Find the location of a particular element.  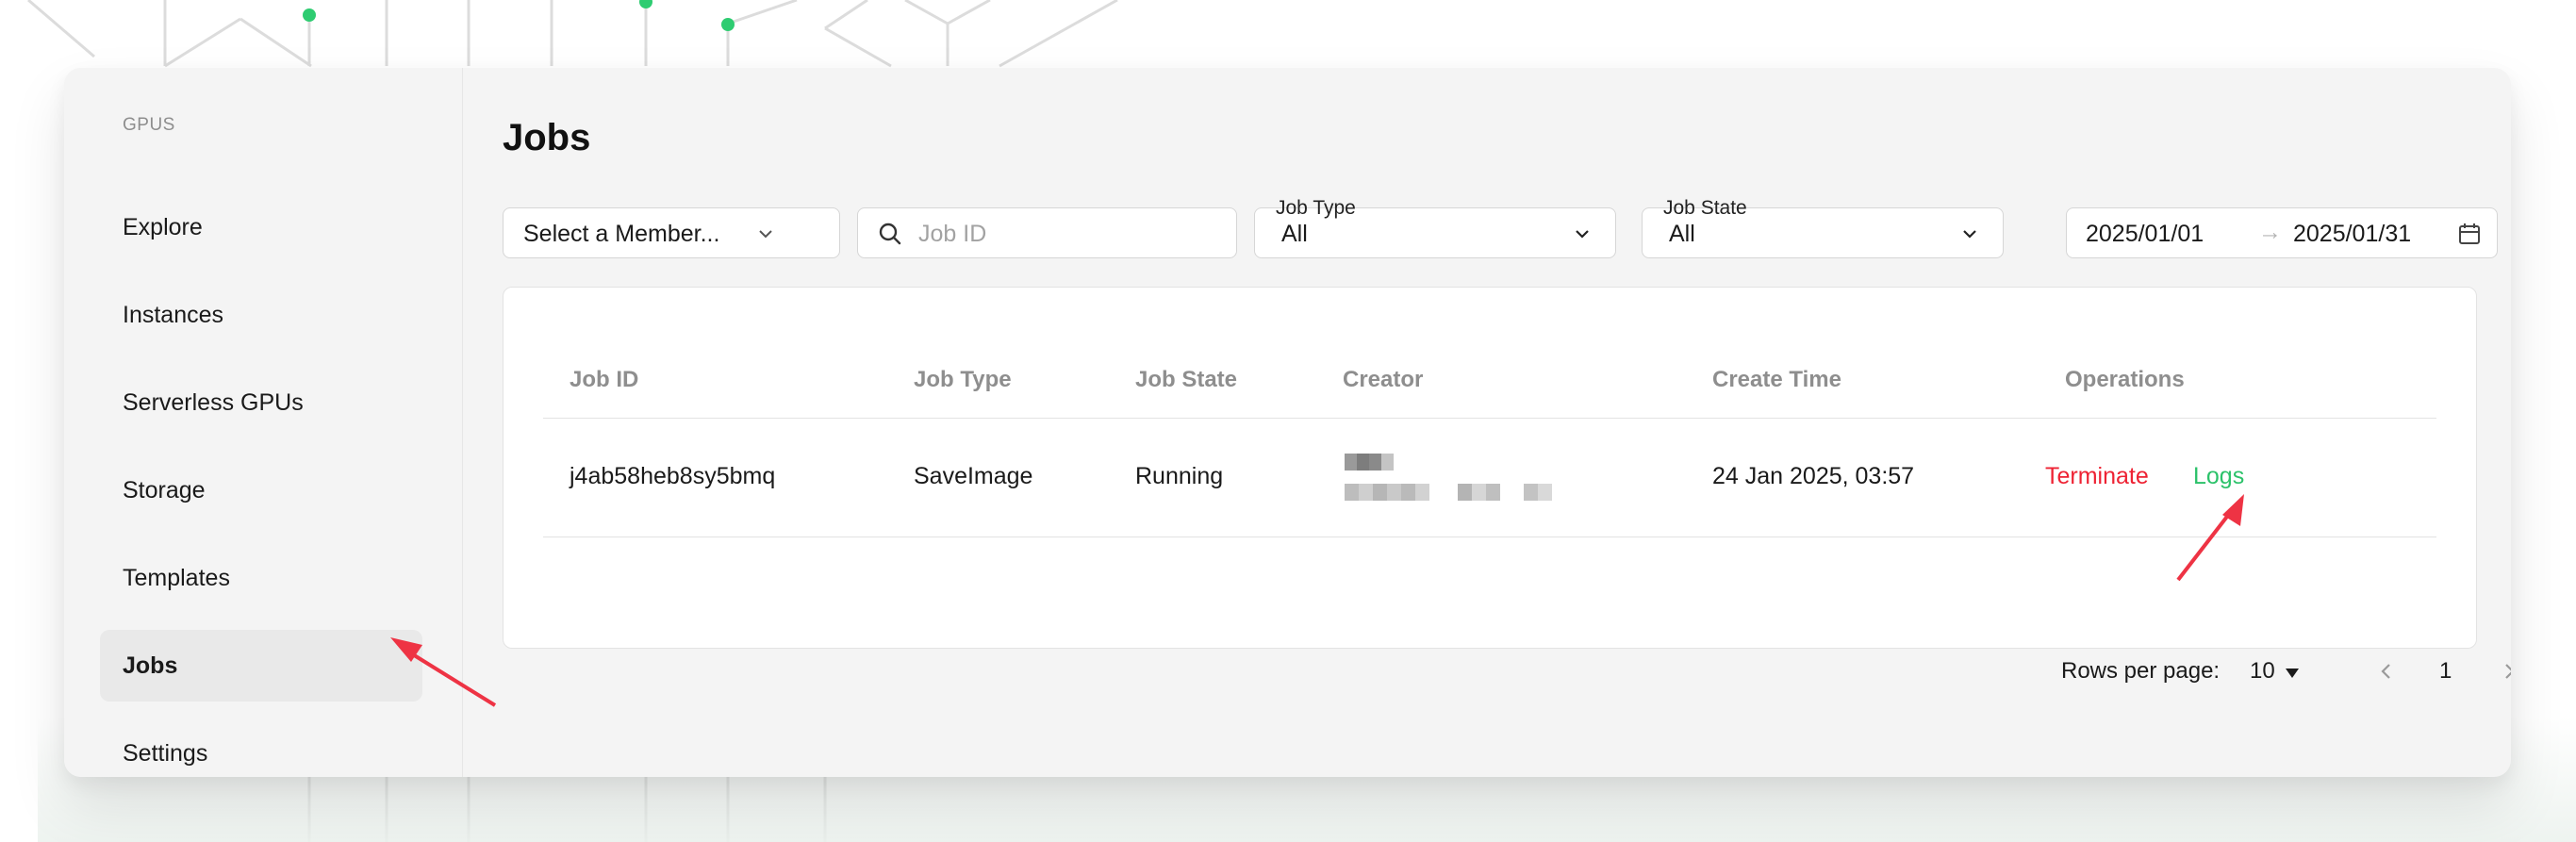

sidebar-item-instances: Instances is located at coordinates (261, 315).